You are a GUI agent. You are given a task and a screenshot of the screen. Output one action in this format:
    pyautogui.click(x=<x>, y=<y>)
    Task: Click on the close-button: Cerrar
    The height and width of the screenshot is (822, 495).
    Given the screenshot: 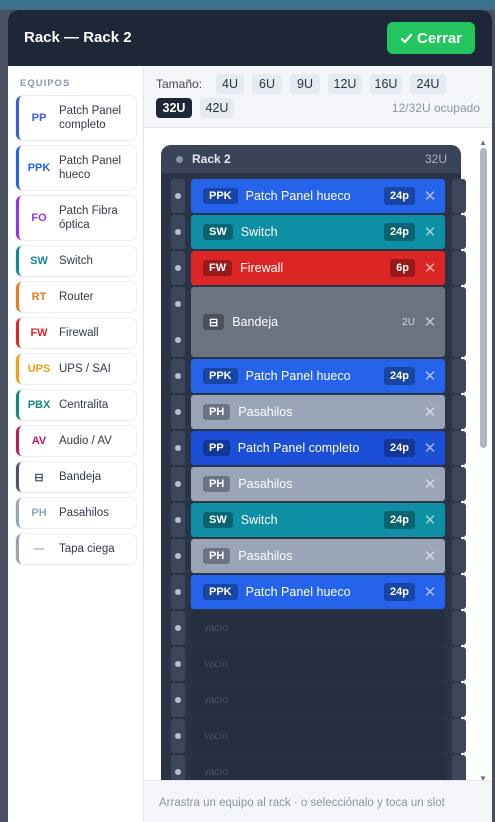 What is the action you would take?
    pyautogui.click(x=431, y=38)
    